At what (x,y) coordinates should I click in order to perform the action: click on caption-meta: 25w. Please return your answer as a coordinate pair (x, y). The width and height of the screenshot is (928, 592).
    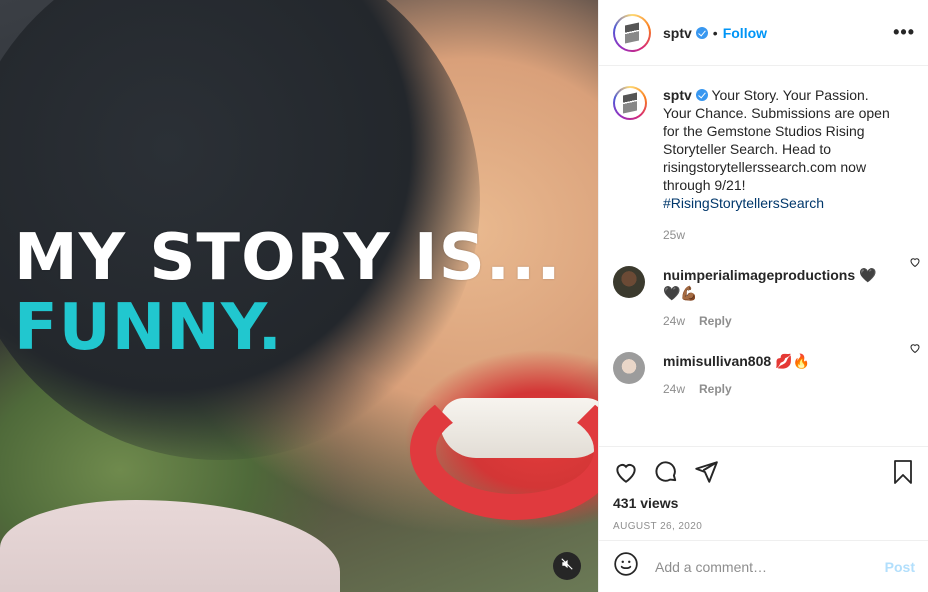
    Looking at the image, I should click on (778, 235).